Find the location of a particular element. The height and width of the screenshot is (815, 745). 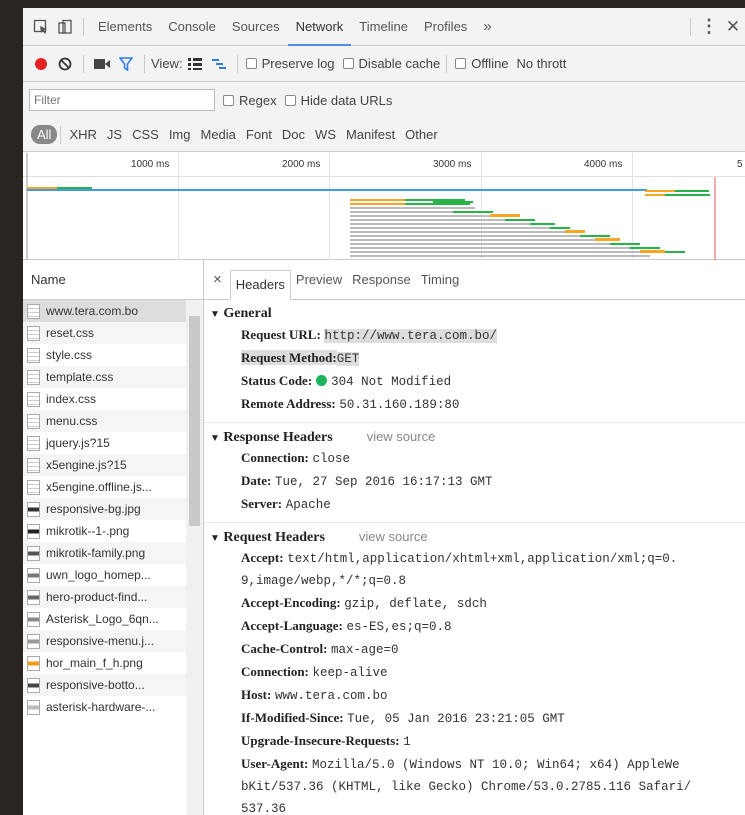

tab-console: Console is located at coordinates (192, 27).